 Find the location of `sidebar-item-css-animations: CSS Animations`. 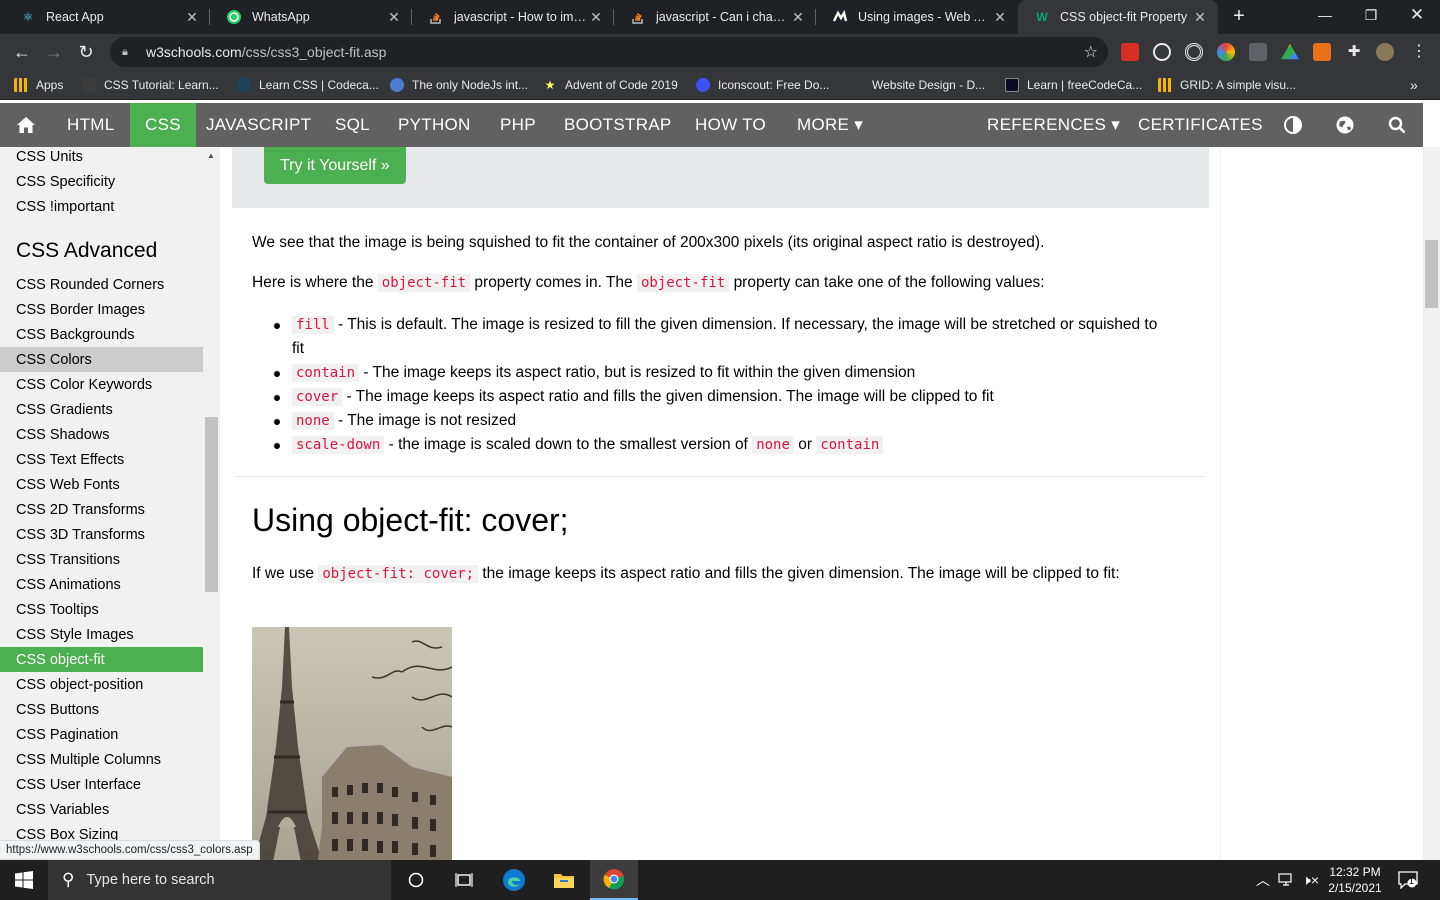

sidebar-item-css-animations: CSS Animations is located at coordinates (101, 584).